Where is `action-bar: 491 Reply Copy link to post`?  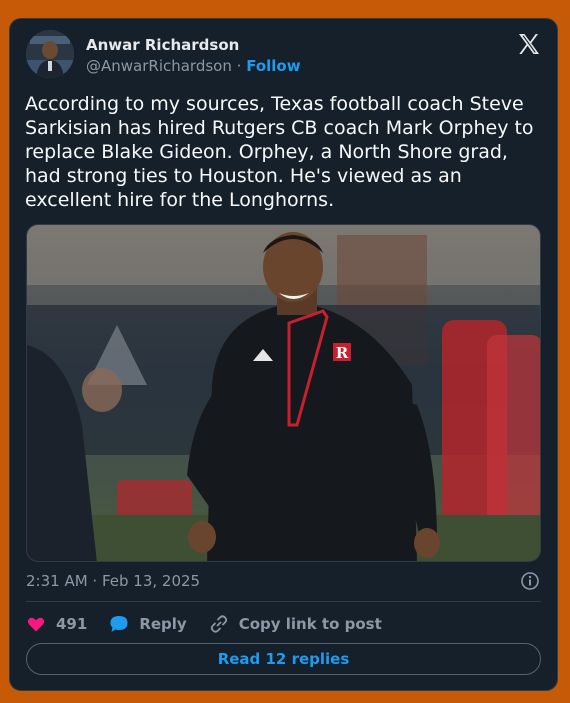 action-bar: 491 Reply Copy link to post is located at coordinates (215, 624).